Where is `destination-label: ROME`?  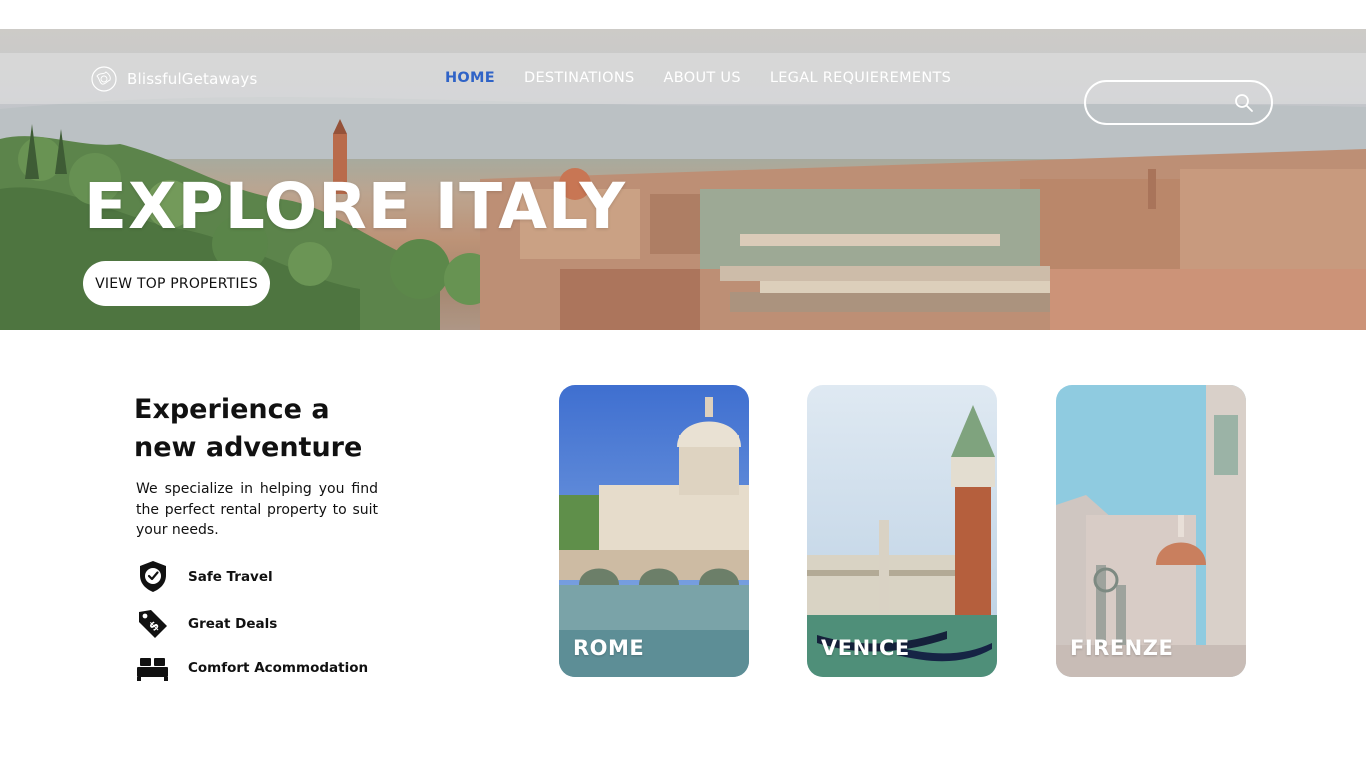
destination-label: ROME is located at coordinates (609, 648).